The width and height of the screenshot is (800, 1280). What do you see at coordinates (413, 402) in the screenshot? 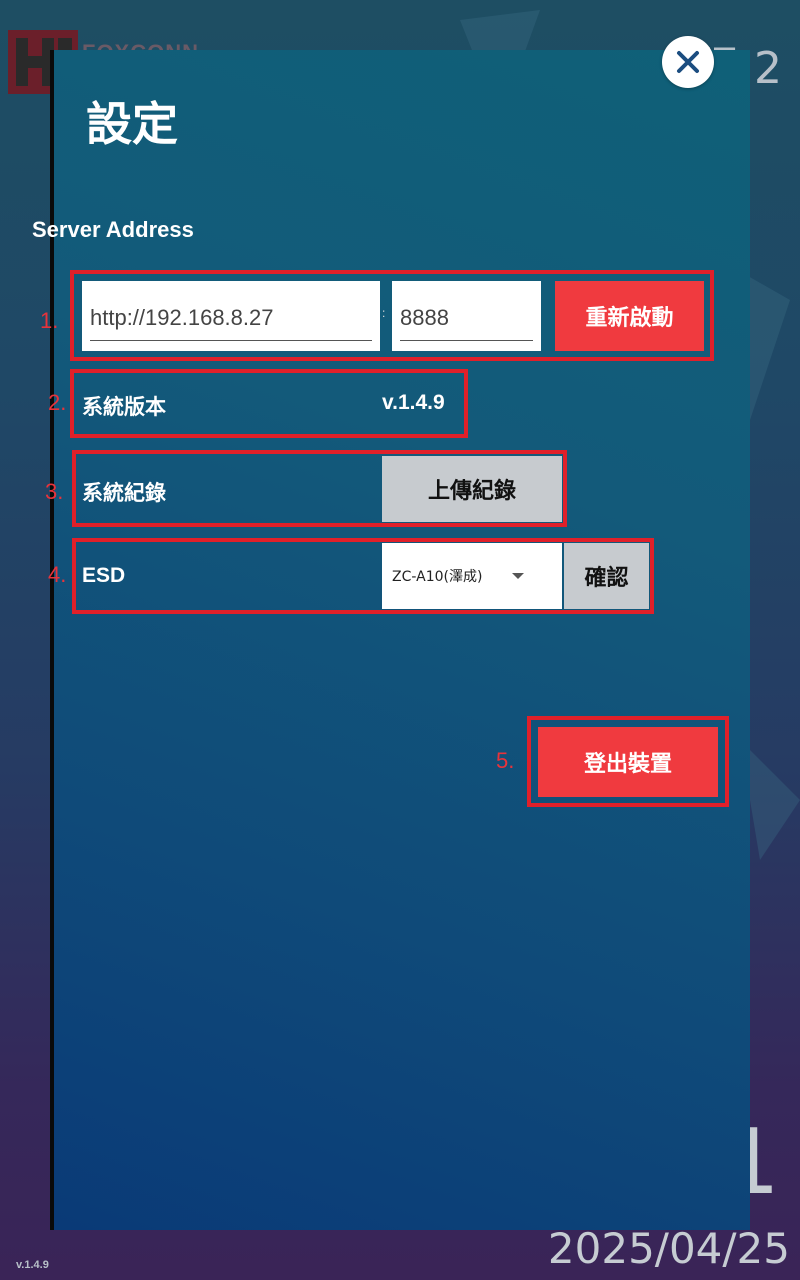
I see `version-value: v.1.4.9` at bounding box center [413, 402].